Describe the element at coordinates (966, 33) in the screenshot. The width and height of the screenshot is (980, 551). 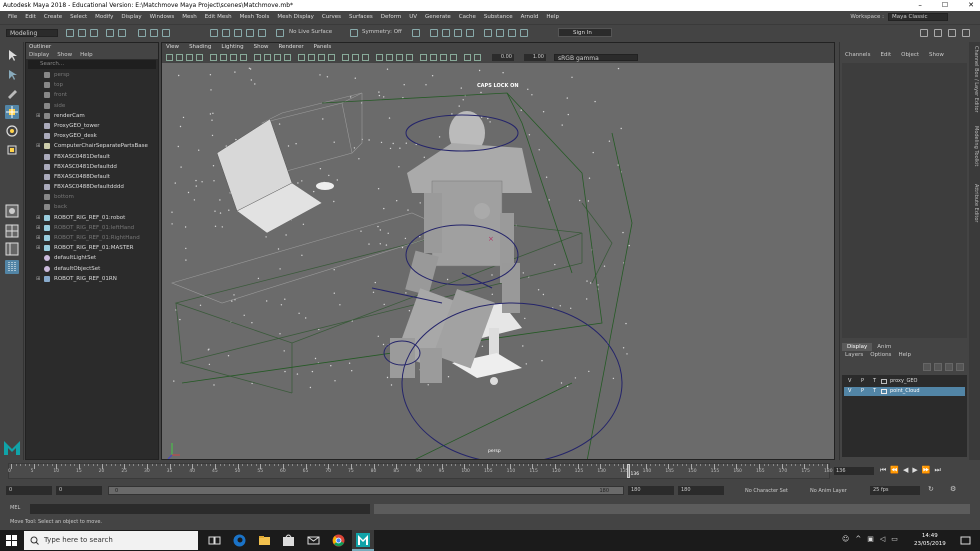
I see `channel-box-icon` at that location.